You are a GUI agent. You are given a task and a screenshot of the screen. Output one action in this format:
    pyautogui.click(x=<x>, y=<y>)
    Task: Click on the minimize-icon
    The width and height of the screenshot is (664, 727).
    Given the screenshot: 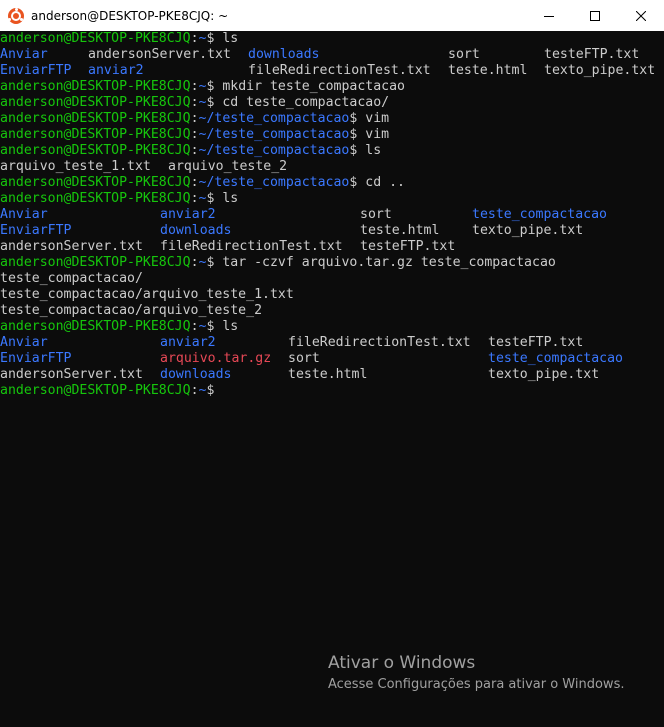 What is the action you would take?
    pyautogui.click(x=549, y=16)
    